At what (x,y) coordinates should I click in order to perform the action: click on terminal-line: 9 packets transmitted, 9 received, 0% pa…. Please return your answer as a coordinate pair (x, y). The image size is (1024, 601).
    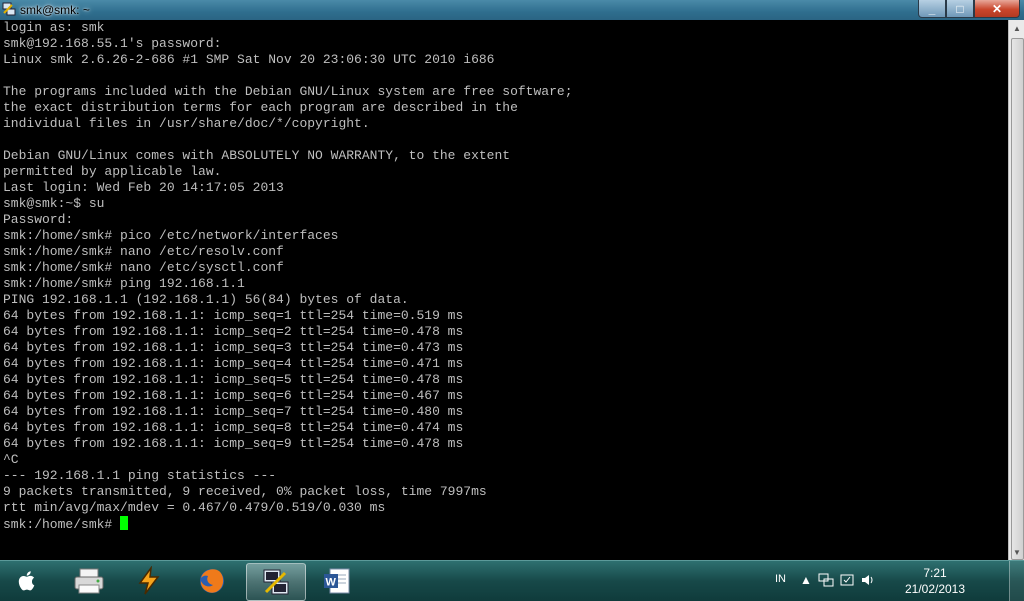
    Looking at the image, I should click on (245, 491).